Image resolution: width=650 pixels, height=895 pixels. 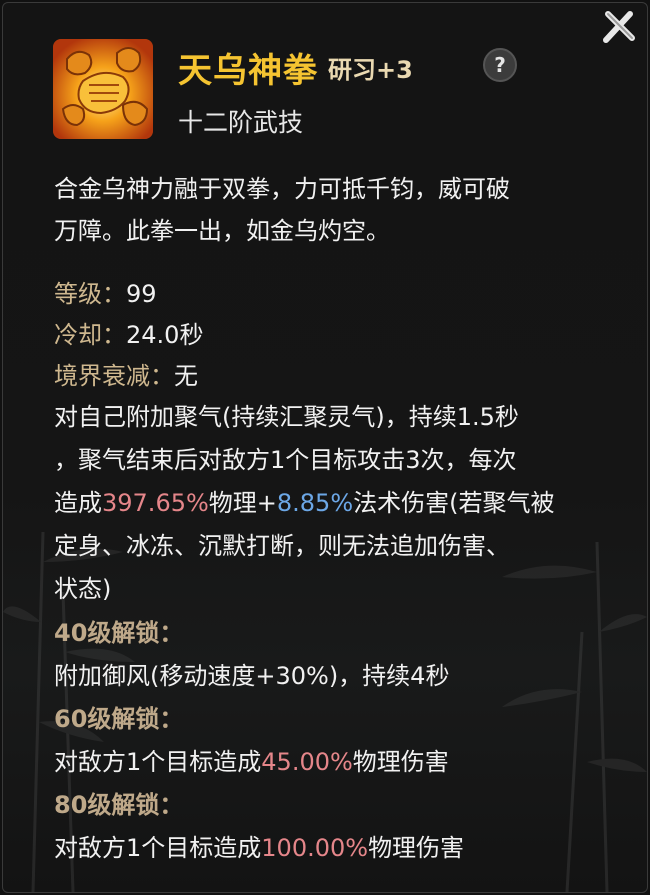 What do you see at coordinates (307, 762) in the screenshot?
I see `physical-damage-value: 45.00%` at bounding box center [307, 762].